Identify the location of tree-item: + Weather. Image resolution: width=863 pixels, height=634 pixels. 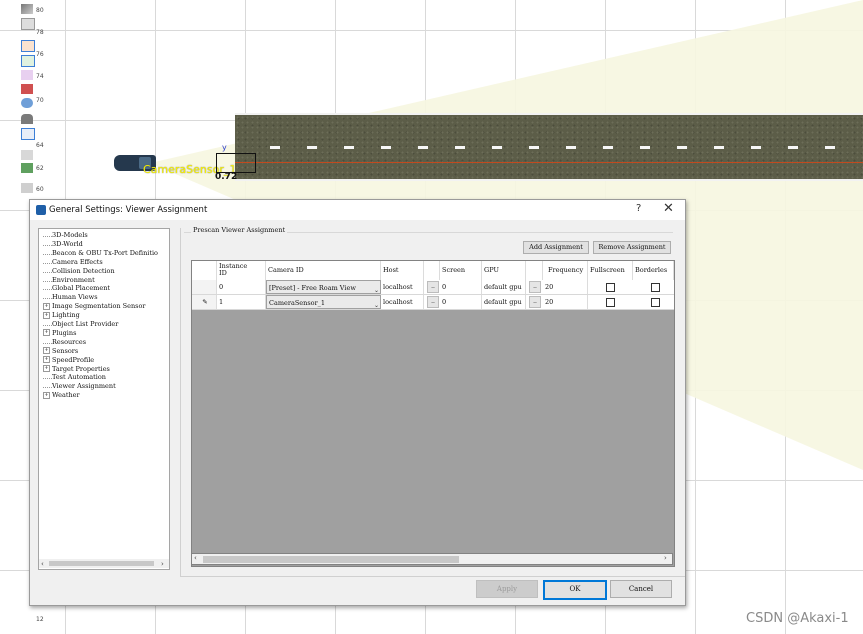
(61, 395).